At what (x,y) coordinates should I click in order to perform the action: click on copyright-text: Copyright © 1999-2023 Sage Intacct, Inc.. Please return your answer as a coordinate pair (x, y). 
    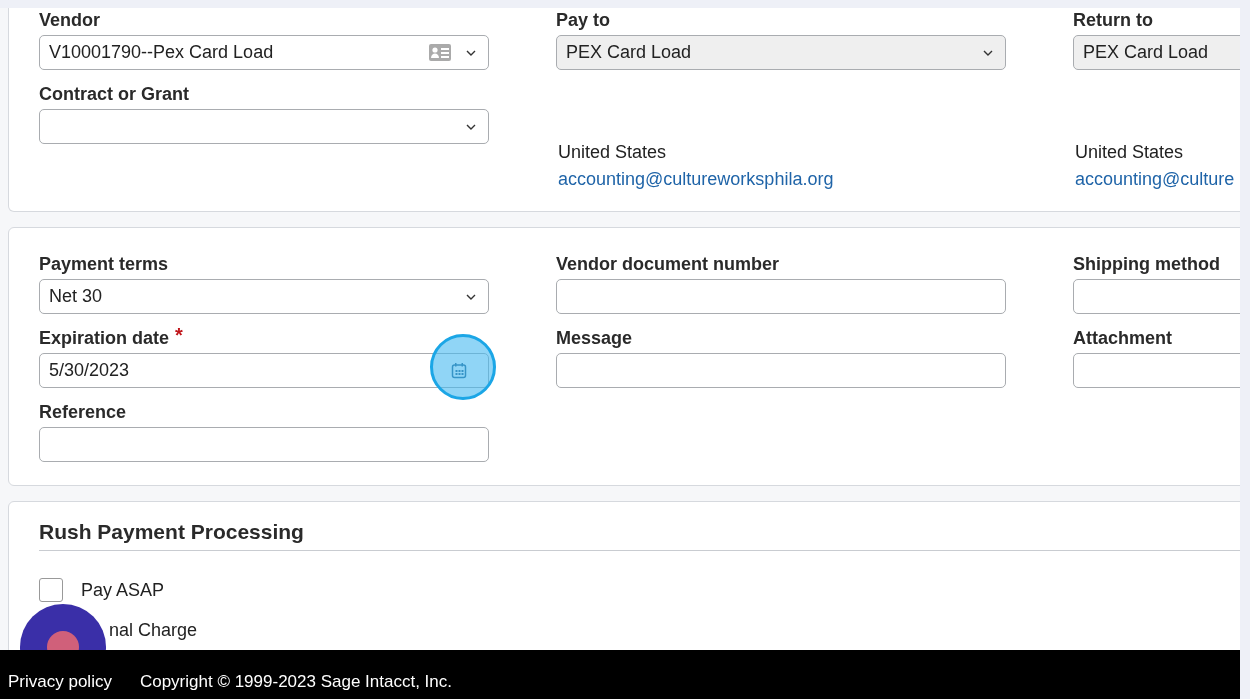
    Looking at the image, I should click on (296, 682).